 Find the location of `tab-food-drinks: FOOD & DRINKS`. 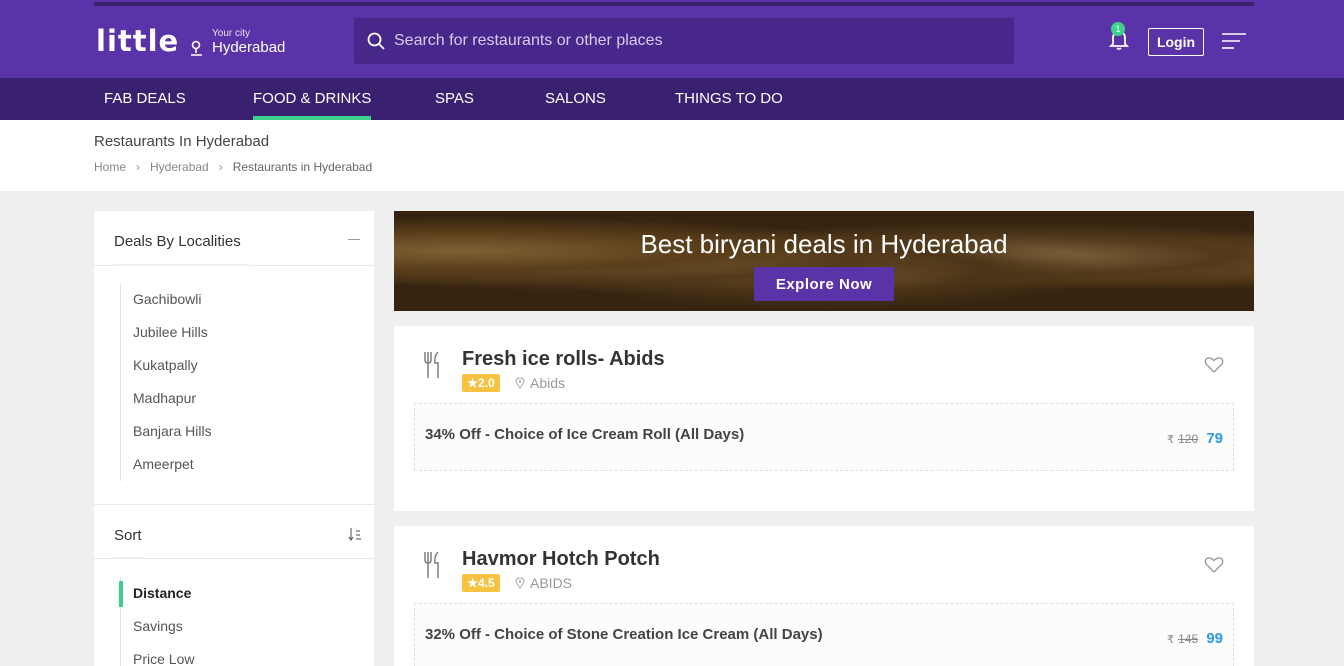

tab-food-drinks: FOOD & DRINKS is located at coordinates (312, 99).